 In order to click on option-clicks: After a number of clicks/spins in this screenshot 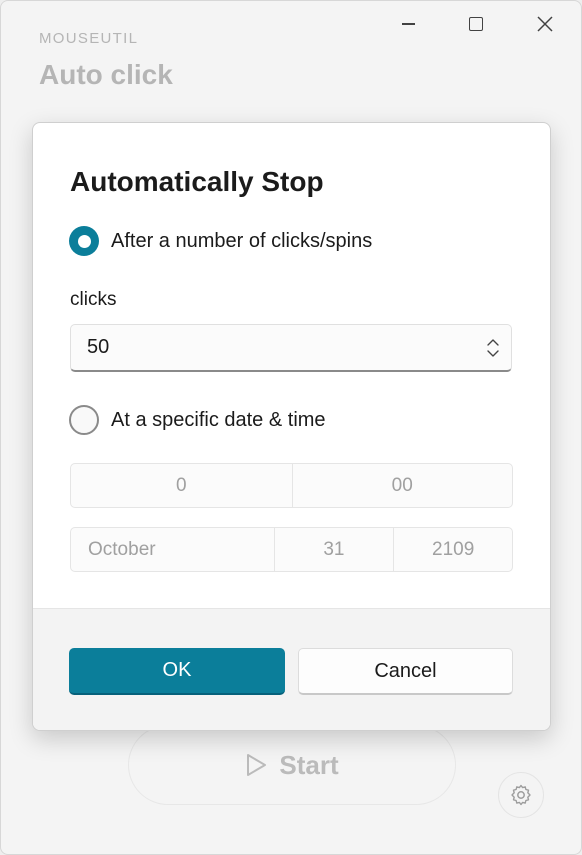, I will do `click(220, 241)`.